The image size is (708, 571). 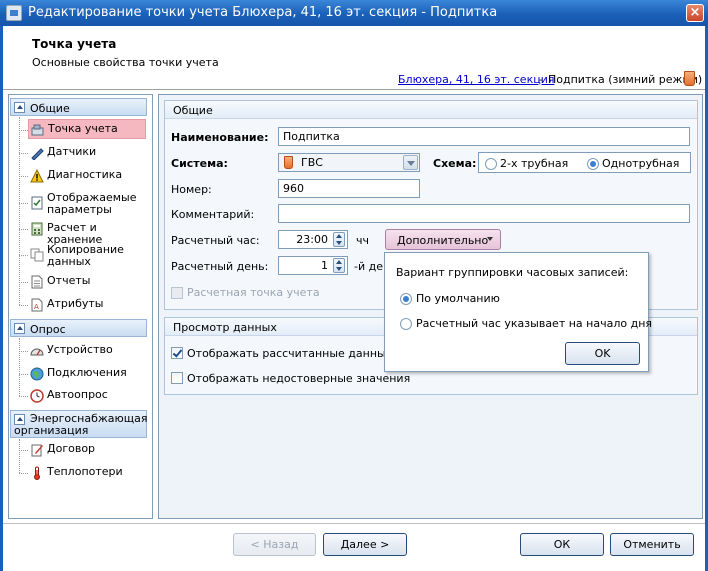 What do you see at coordinates (689, 78) in the screenshot?
I see `cup-icon` at bounding box center [689, 78].